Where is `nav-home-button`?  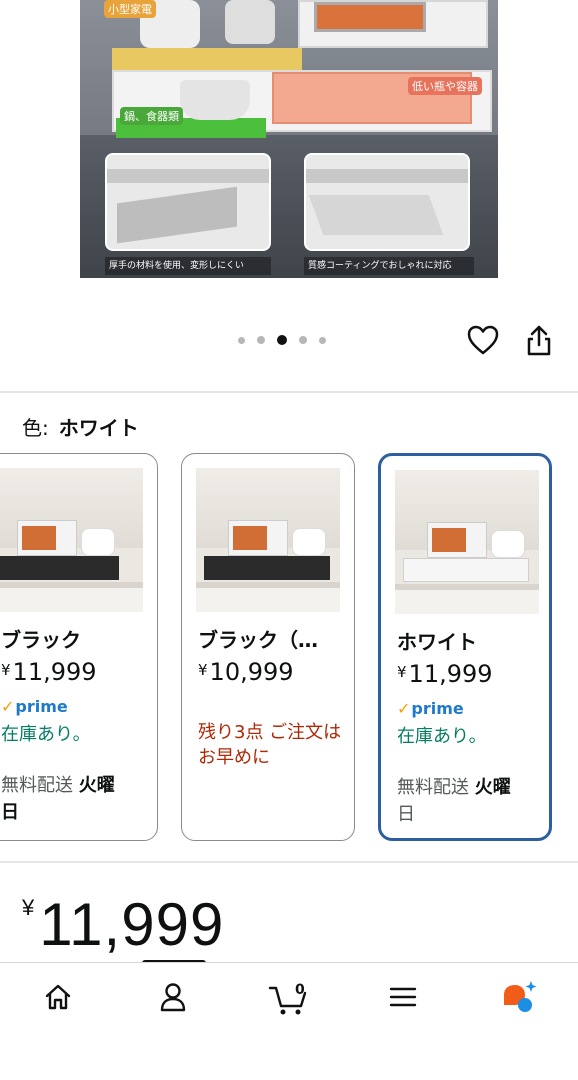
nav-home-button is located at coordinates (58, 999).